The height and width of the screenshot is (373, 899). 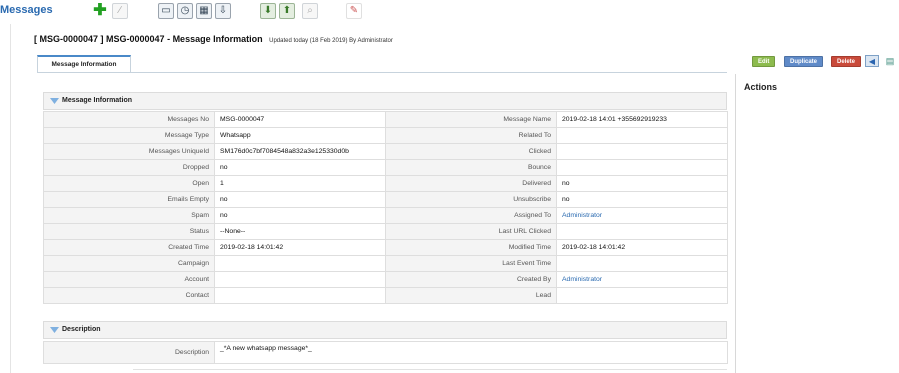 What do you see at coordinates (354, 11) in the screenshot?
I see `settings-wrench-icon: ✎` at bounding box center [354, 11].